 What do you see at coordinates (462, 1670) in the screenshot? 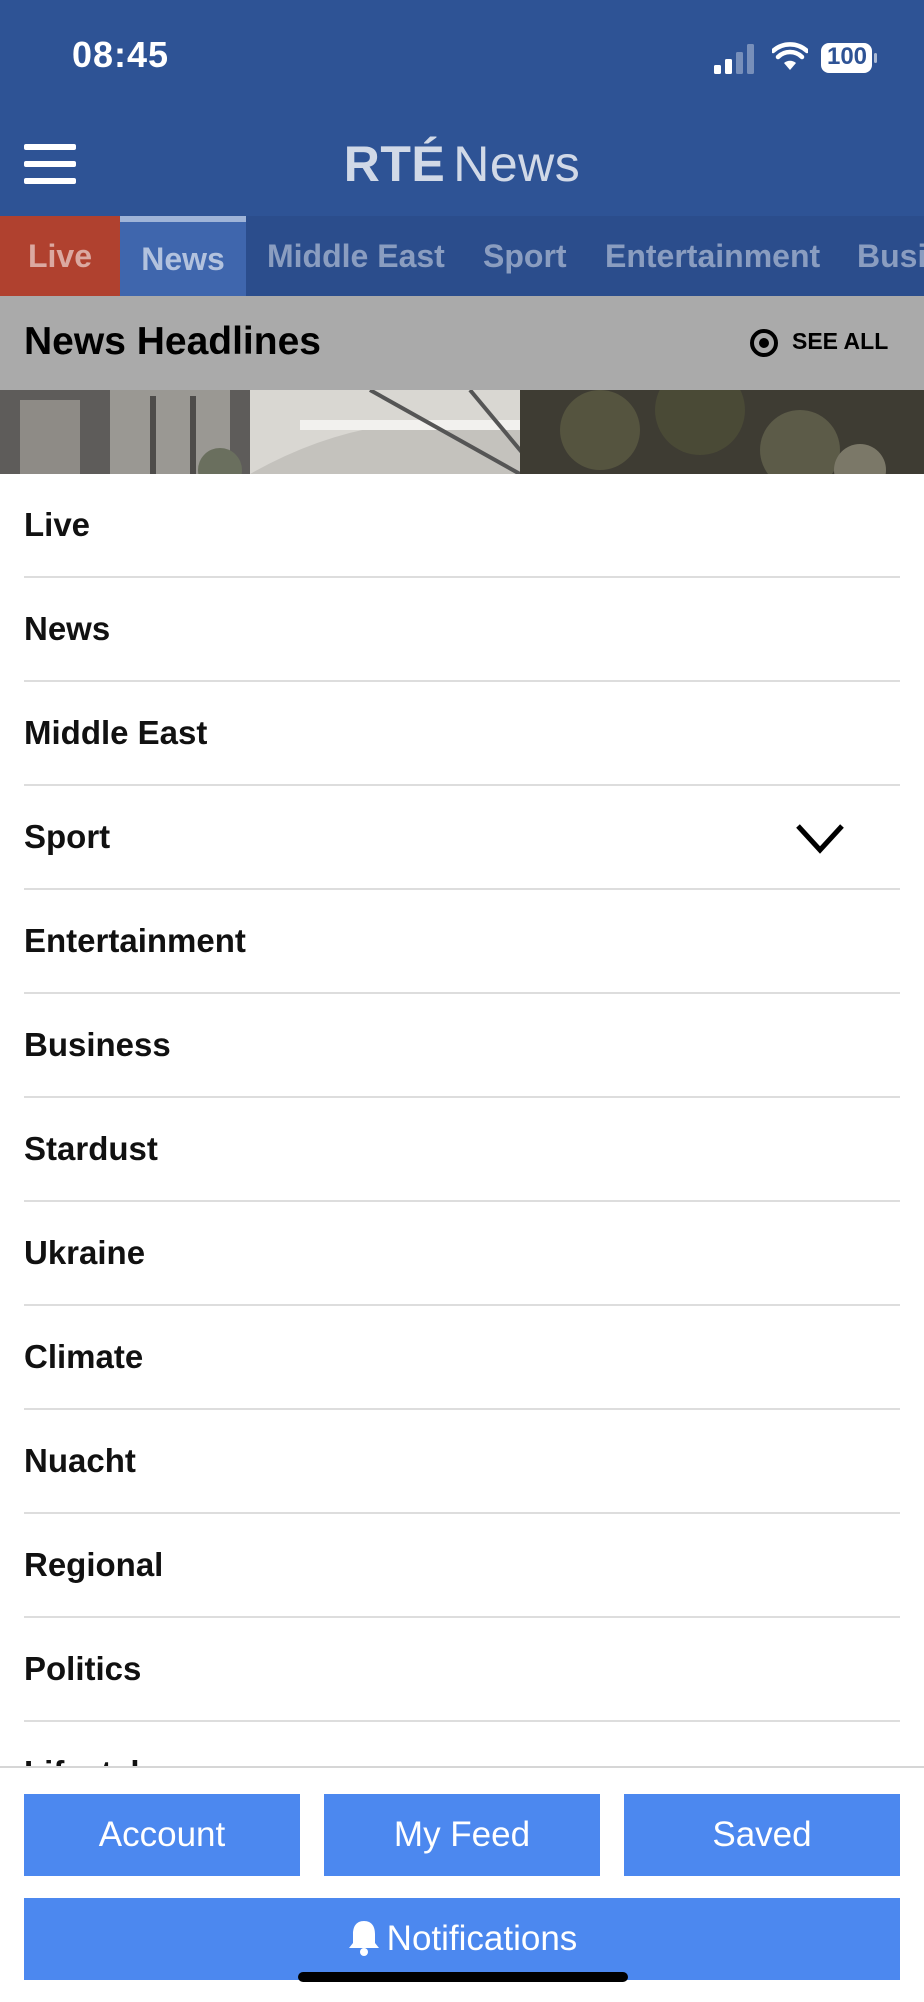
I see `menu-item-politics: Politics` at bounding box center [462, 1670].